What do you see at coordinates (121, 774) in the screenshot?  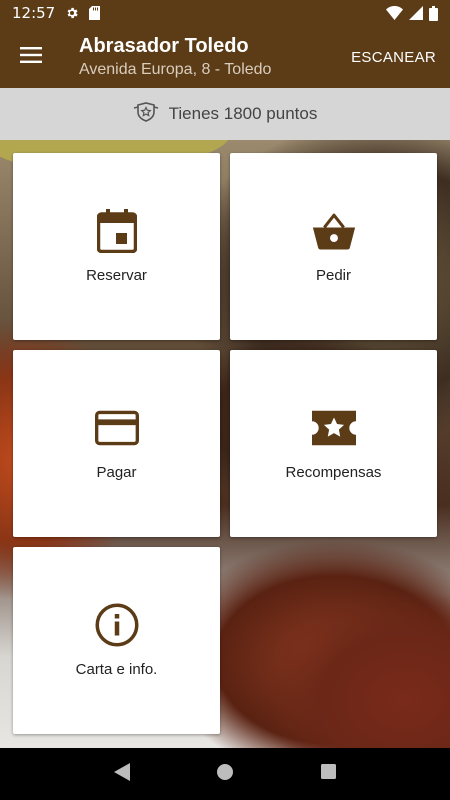 I see `back-icon` at bounding box center [121, 774].